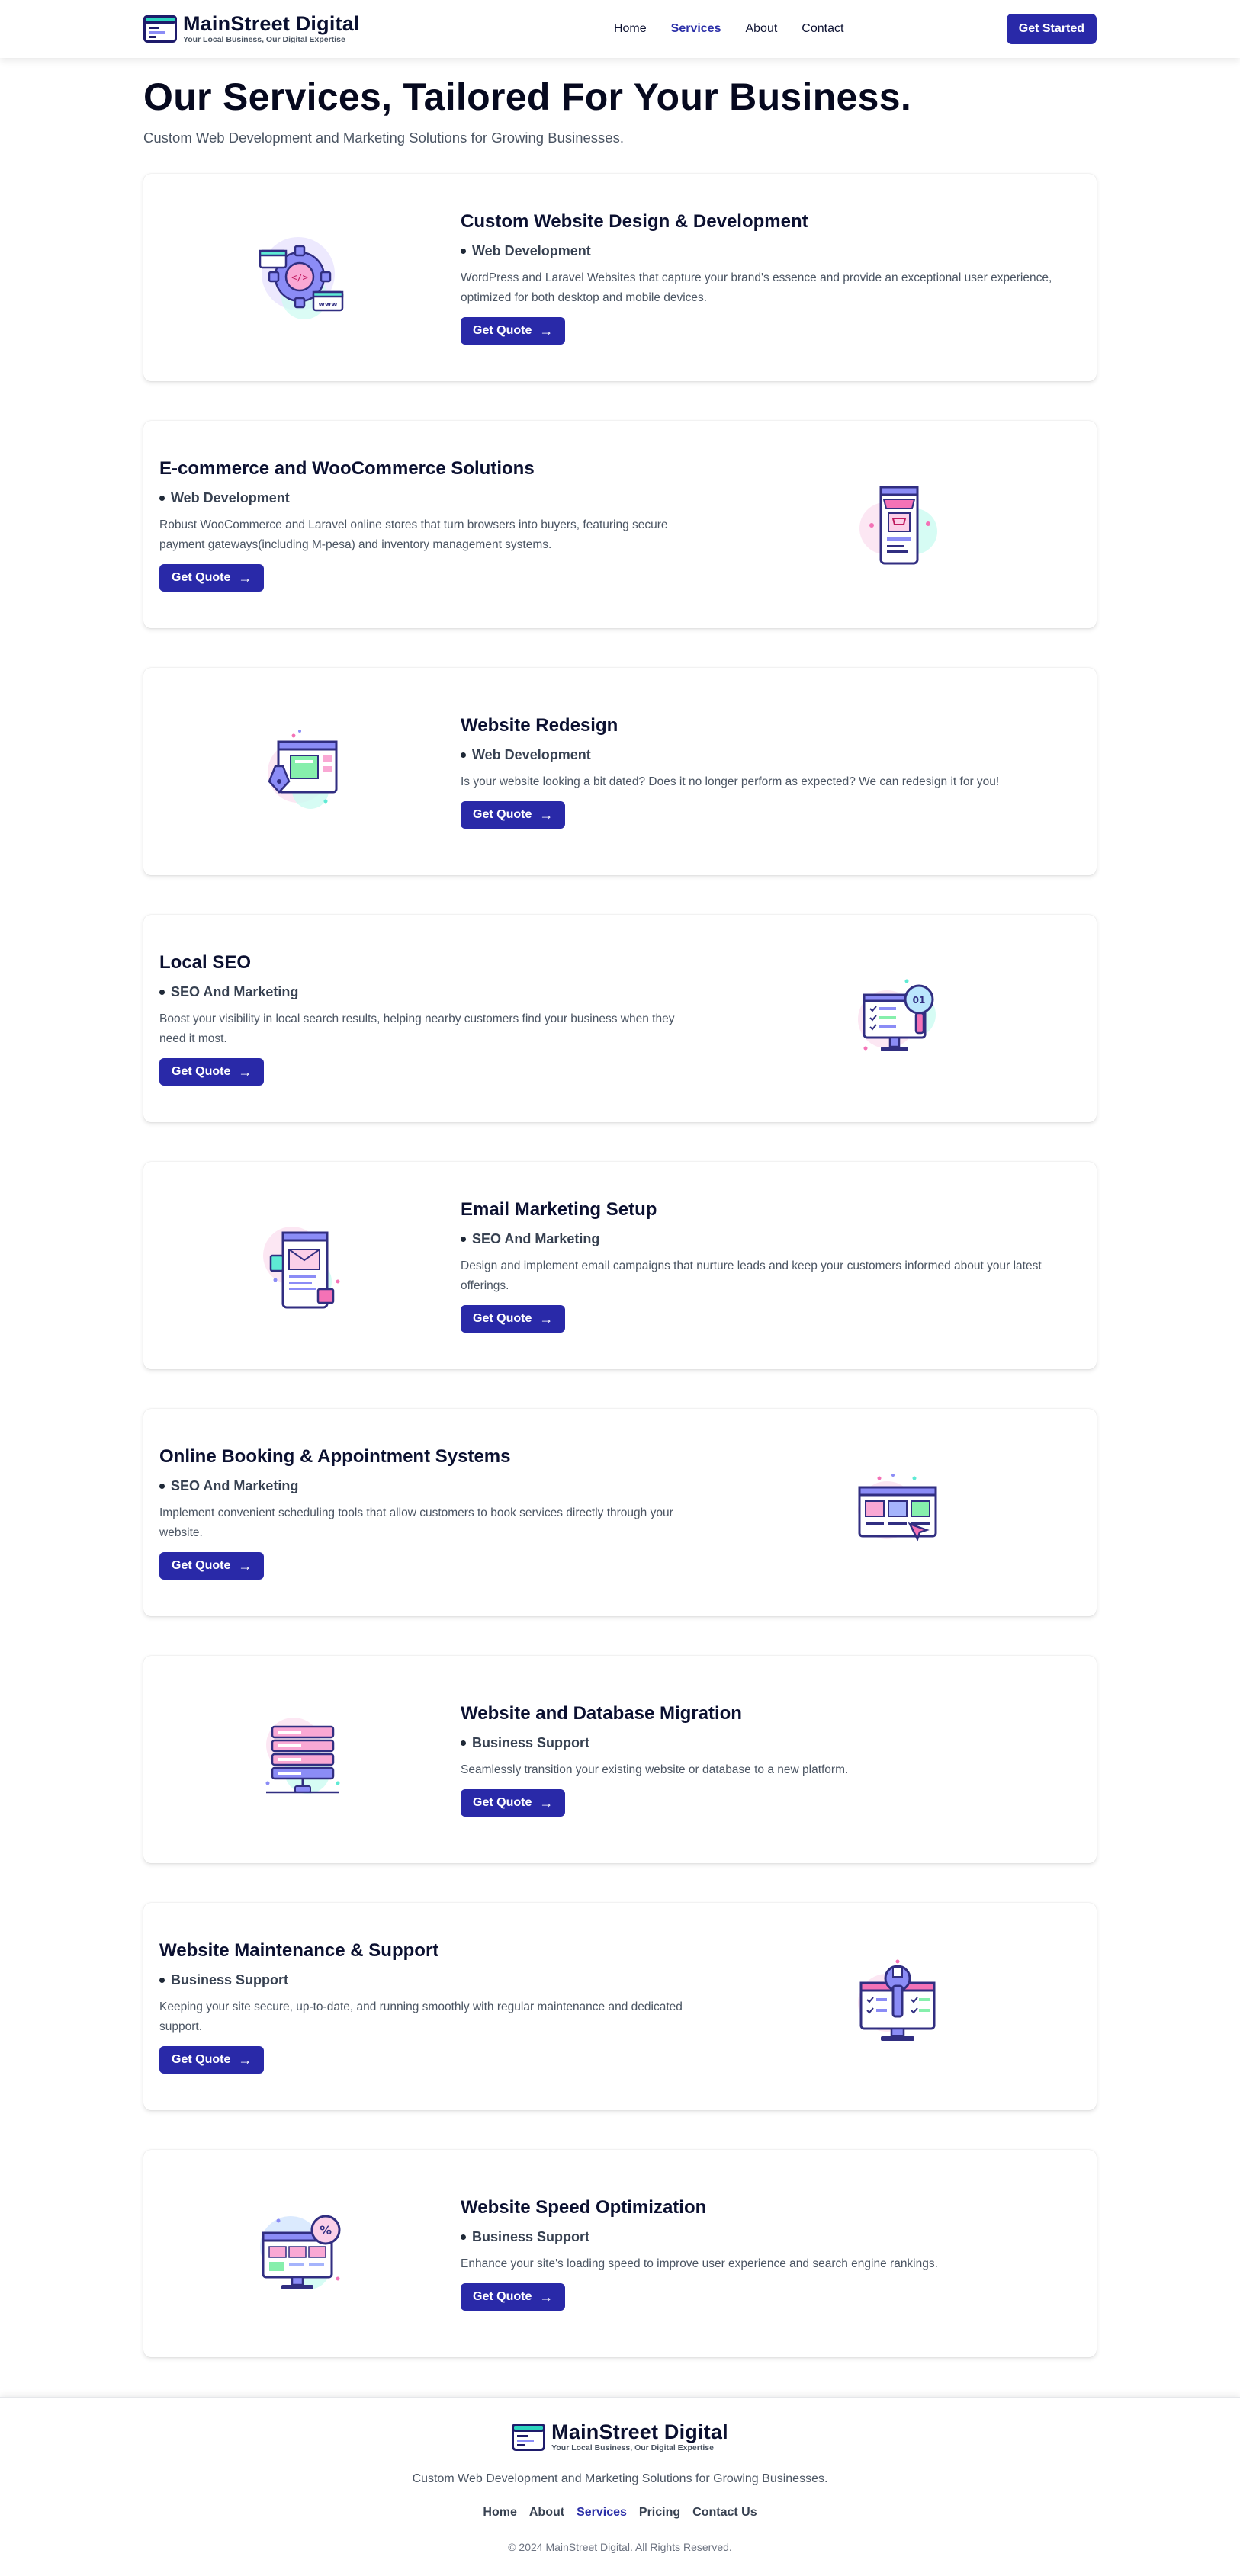 Image resolution: width=1240 pixels, height=2576 pixels. I want to click on brand-name: MainStreet Digital, so click(271, 24).